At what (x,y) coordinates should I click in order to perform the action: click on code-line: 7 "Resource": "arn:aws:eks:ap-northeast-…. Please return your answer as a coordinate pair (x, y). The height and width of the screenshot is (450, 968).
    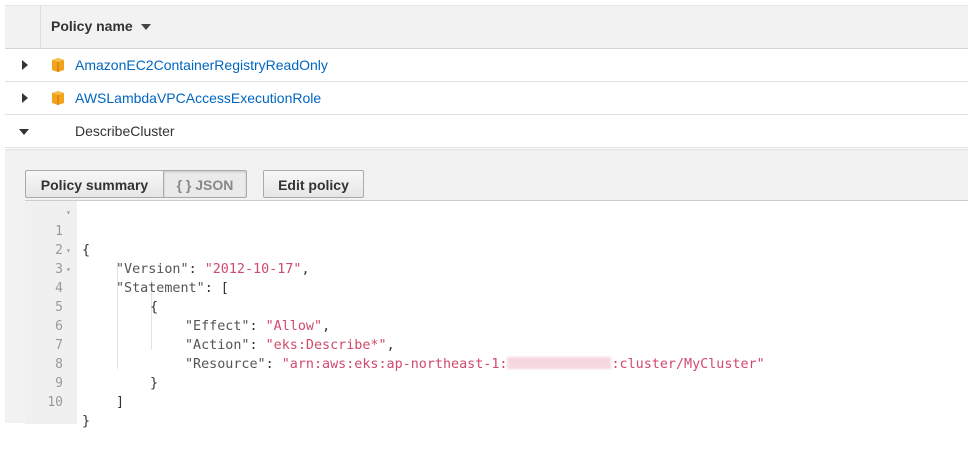
    Looking at the image, I should click on (496, 344).